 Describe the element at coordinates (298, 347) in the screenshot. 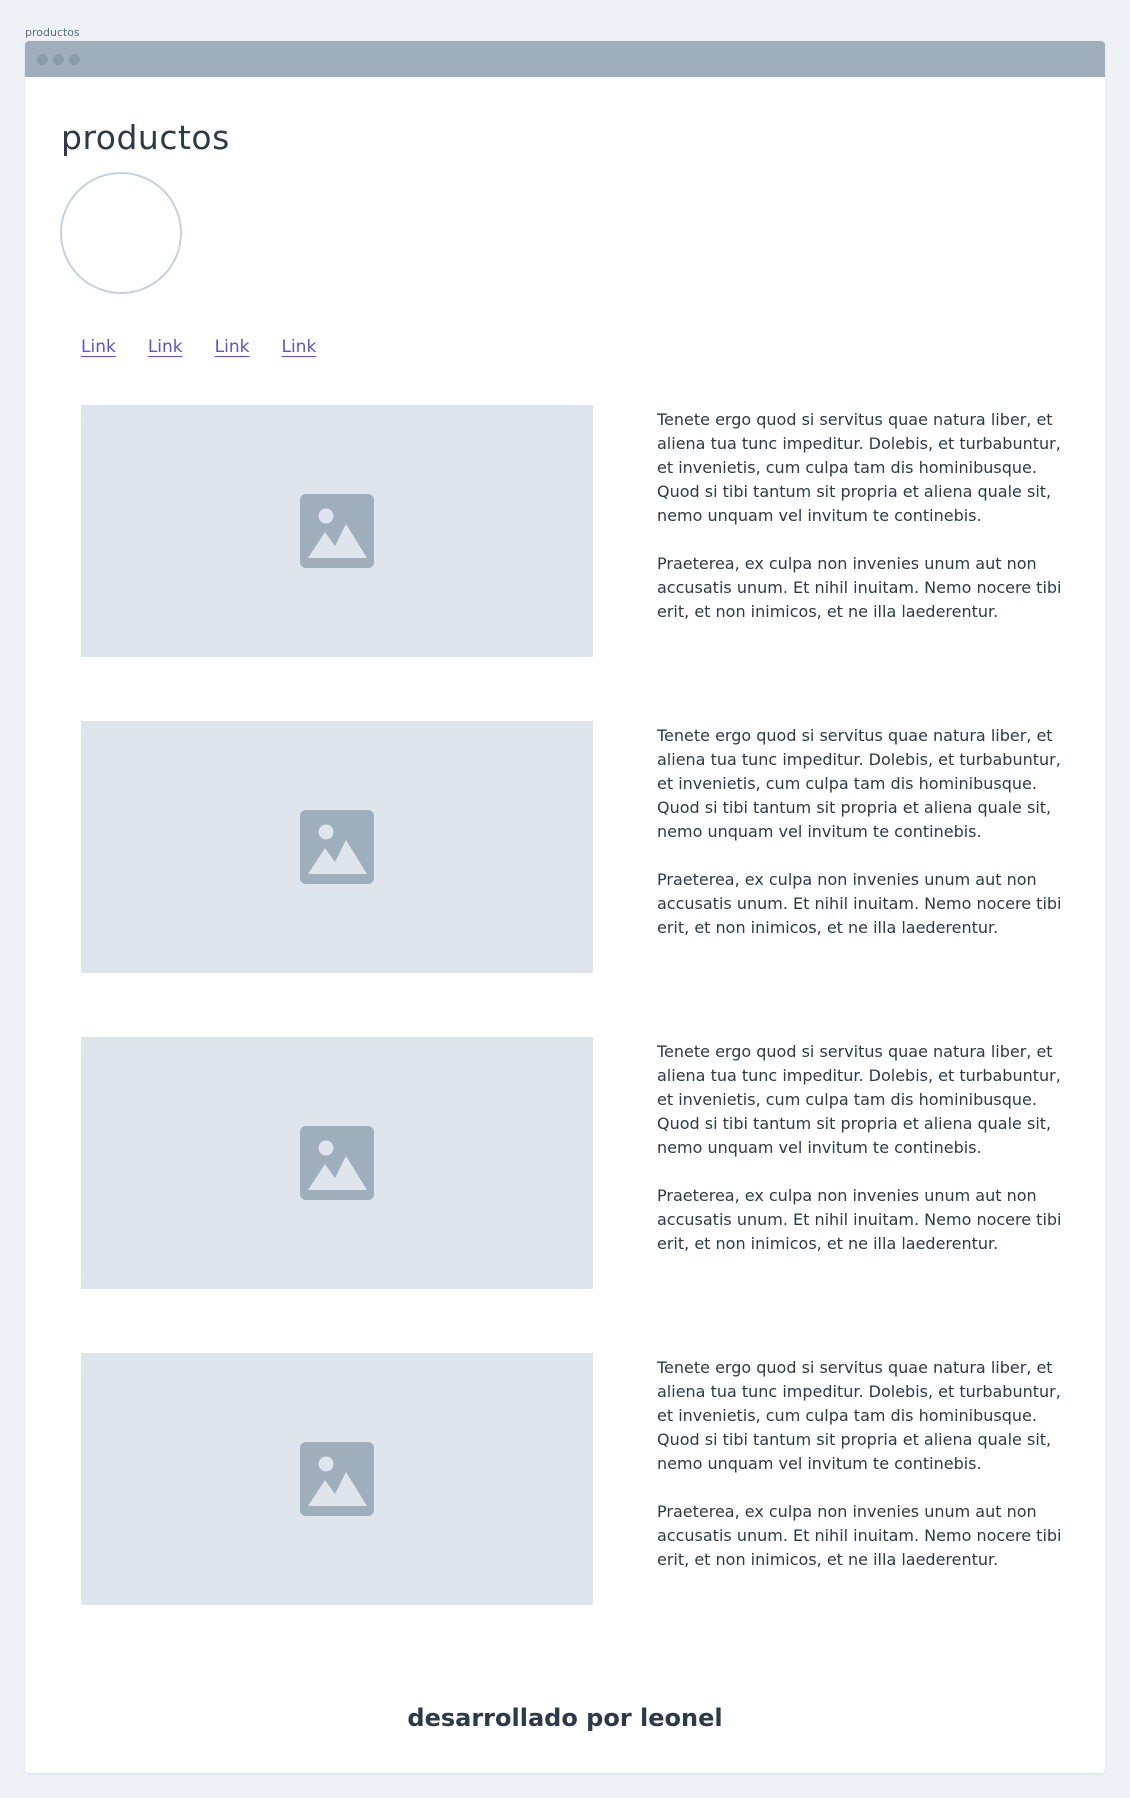

I see `nav-link-4: Link` at that location.